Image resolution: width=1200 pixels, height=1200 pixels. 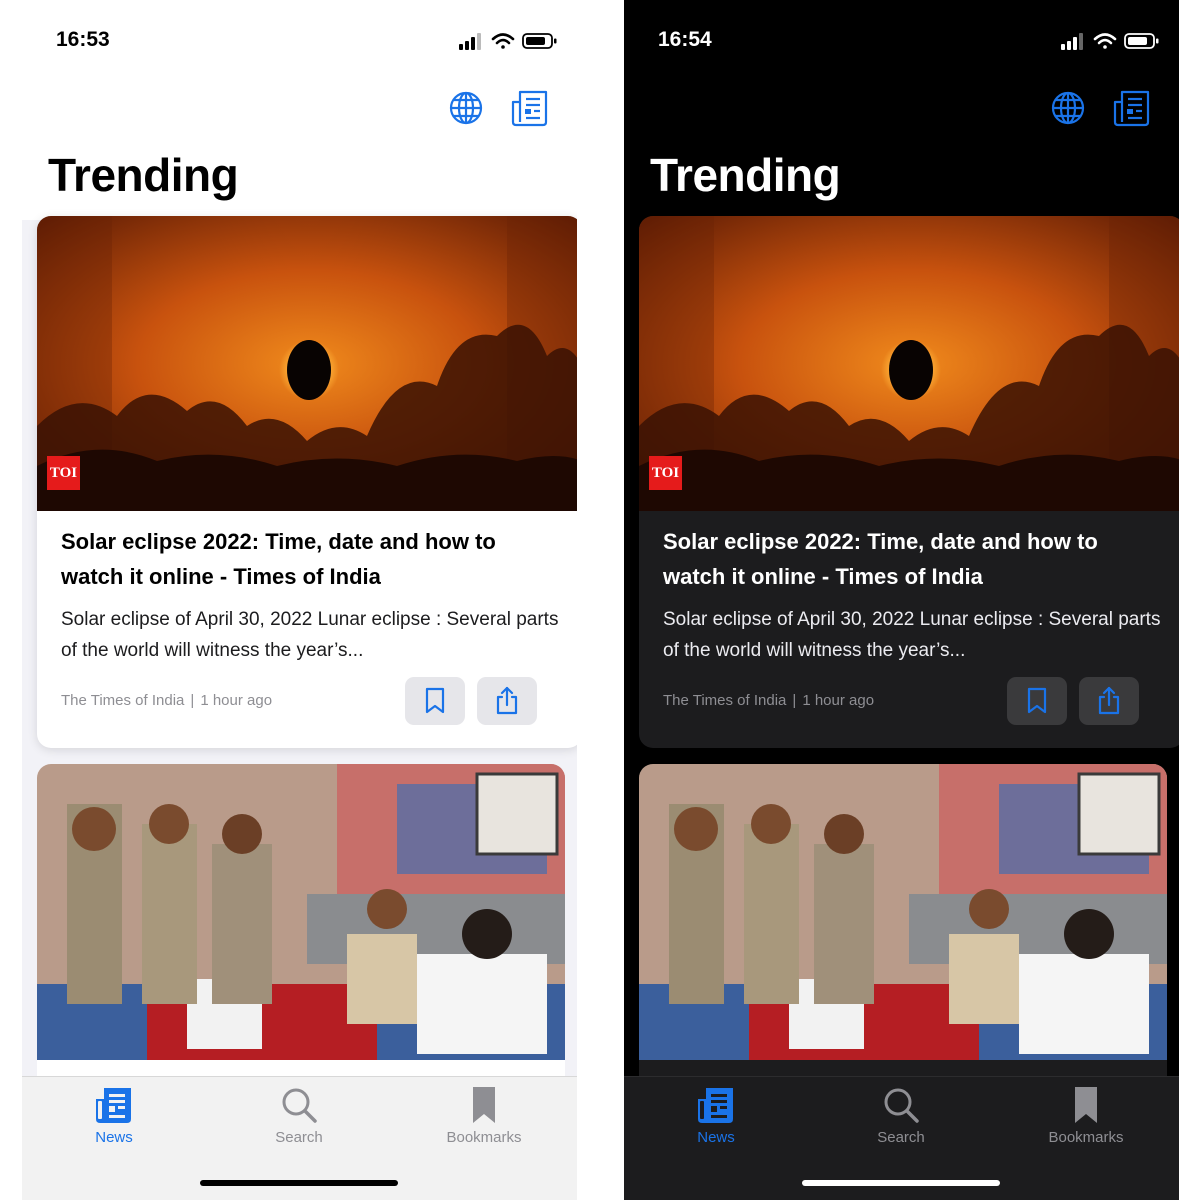 What do you see at coordinates (299, 40) in the screenshot?
I see `status-bar: 16:53` at bounding box center [299, 40].